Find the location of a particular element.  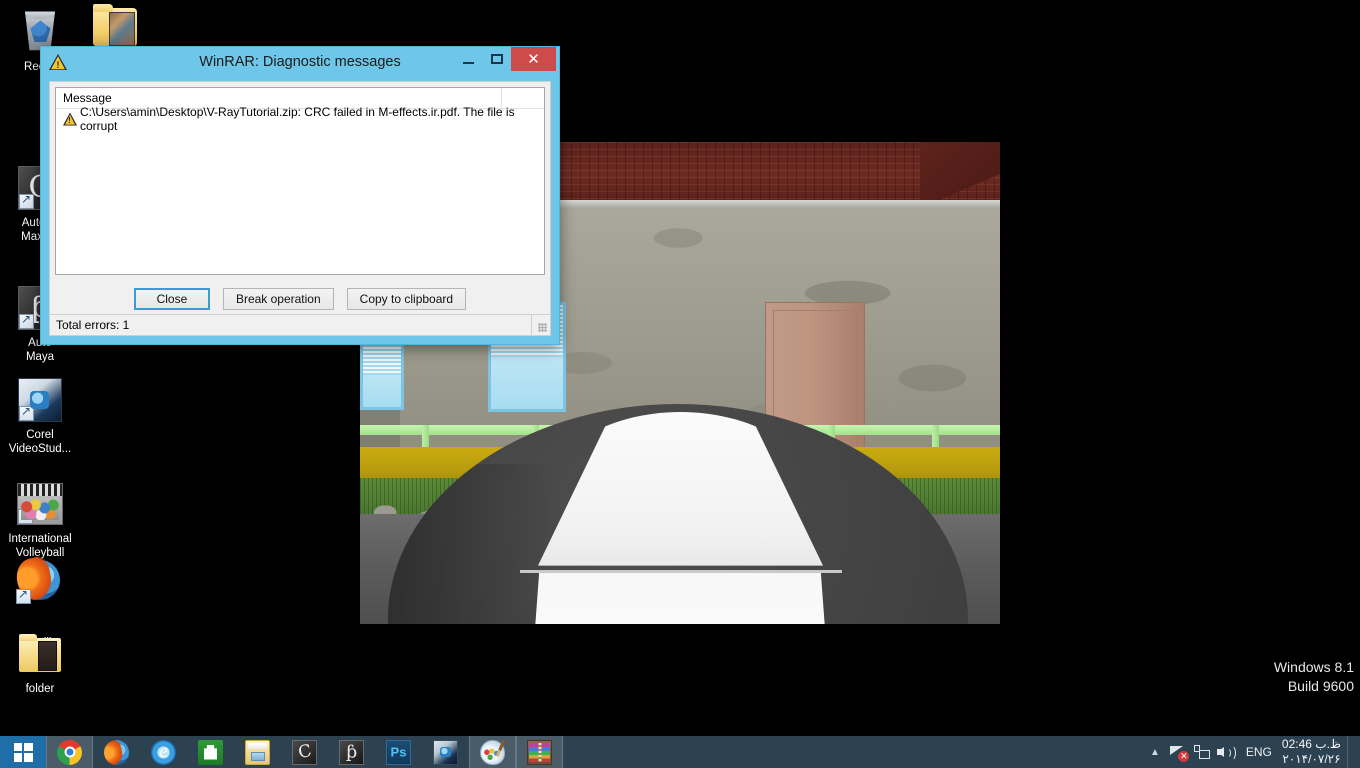

ball-panel-top is located at coordinates (680, 489).